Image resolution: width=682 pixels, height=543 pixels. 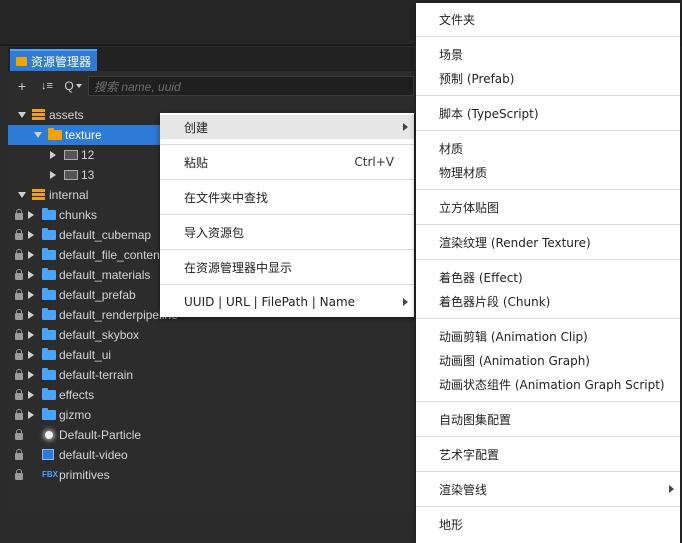 I want to click on assets-toolbar: + ↓≡ Q 搜索 name, uuid, so click(x=211, y=86).